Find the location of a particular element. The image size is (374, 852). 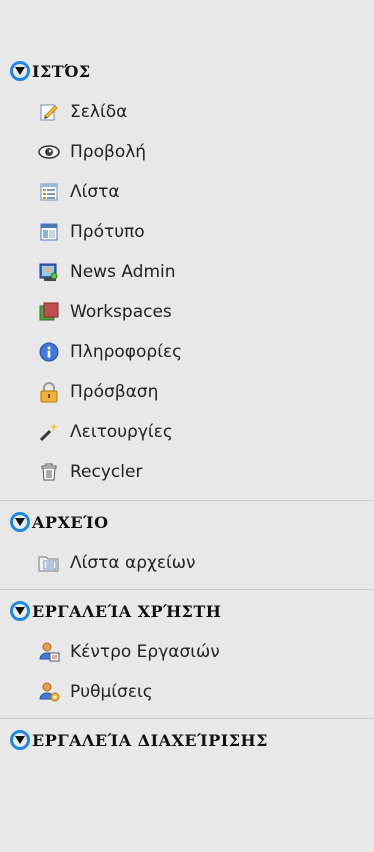

section-header-file: ΑΡΧΕΊΟ is located at coordinates (187, 522).